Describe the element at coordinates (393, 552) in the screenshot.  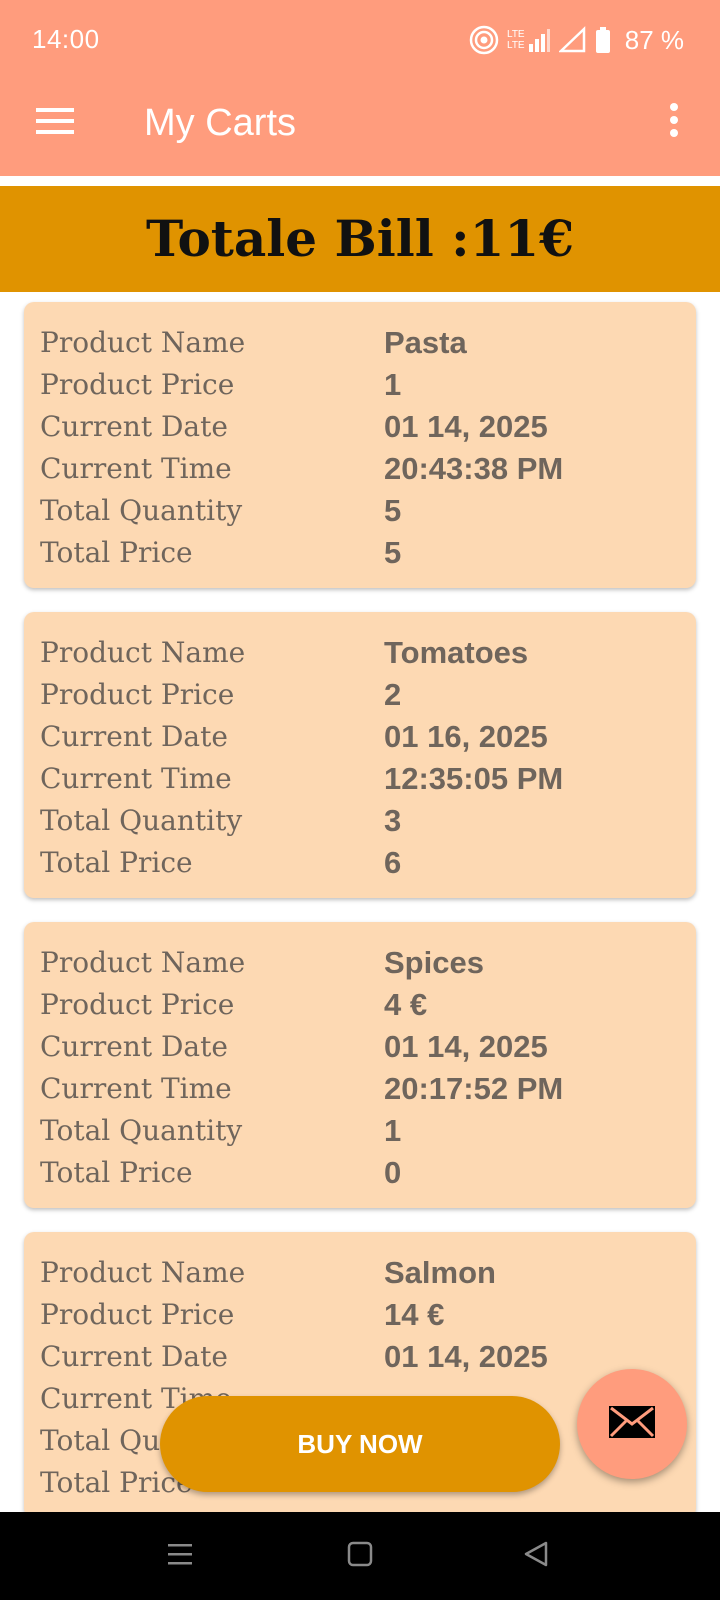
I see `total-price-value: 5` at that location.